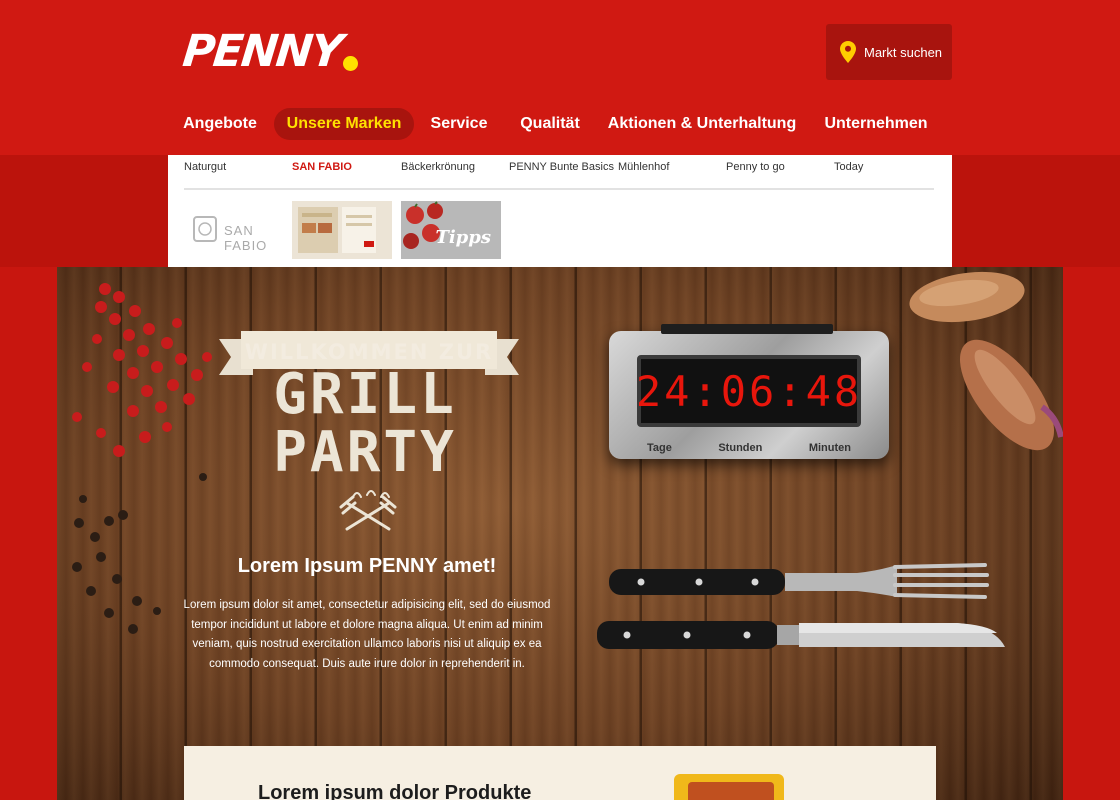 The image size is (1120, 800). What do you see at coordinates (246, 238) in the screenshot?
I see `san-fabio-logo-text: SAN FABIO` at bounding box center [246, 238].